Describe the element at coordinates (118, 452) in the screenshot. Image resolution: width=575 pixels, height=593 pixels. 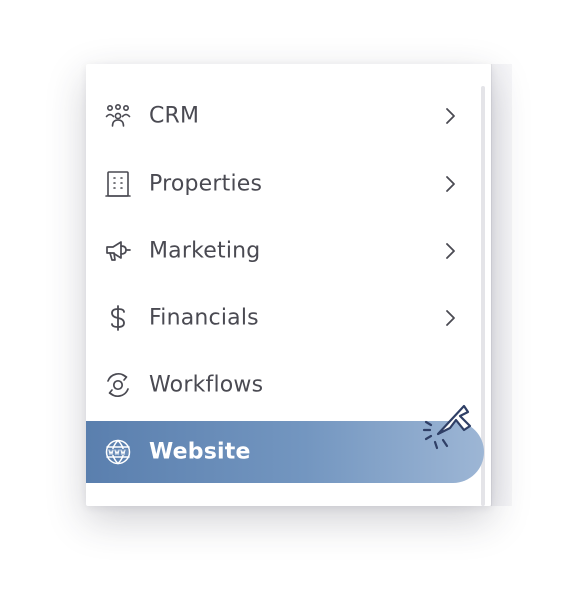
I see `www-globe-icon` at that location.